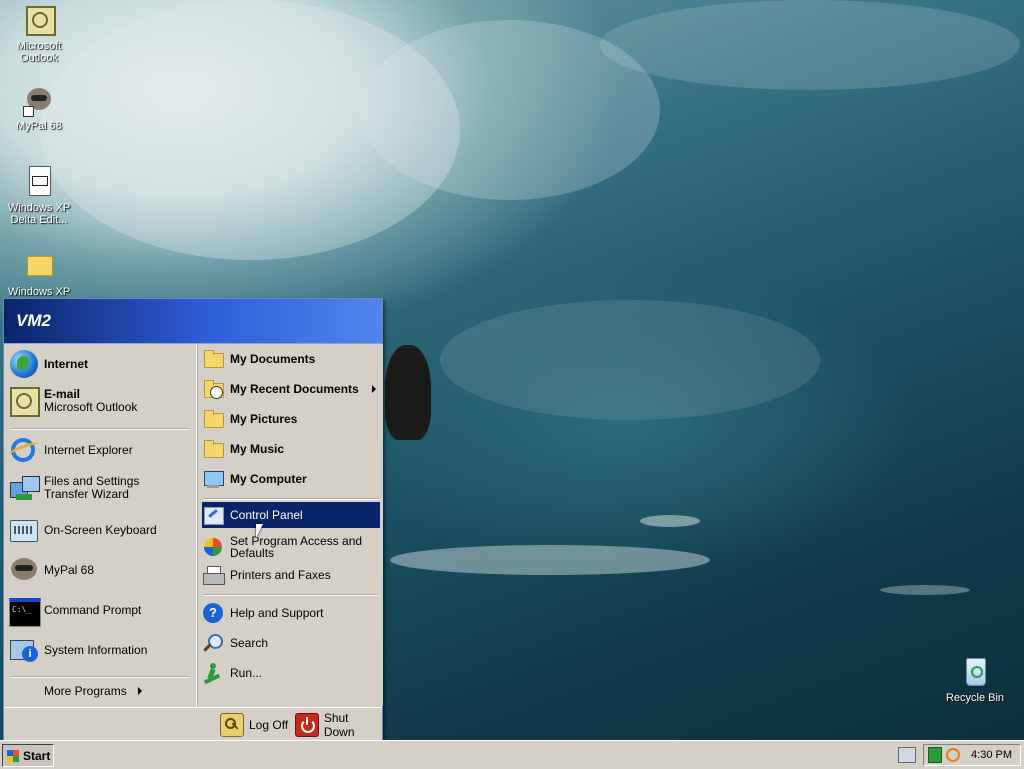 Image resolution: width=1024 pixels, height=769 pixels. What do you see at coordinates (294, 389) in the screenshot?
I see `place-label: My Recent Documents` at bounding box center [294, 389].